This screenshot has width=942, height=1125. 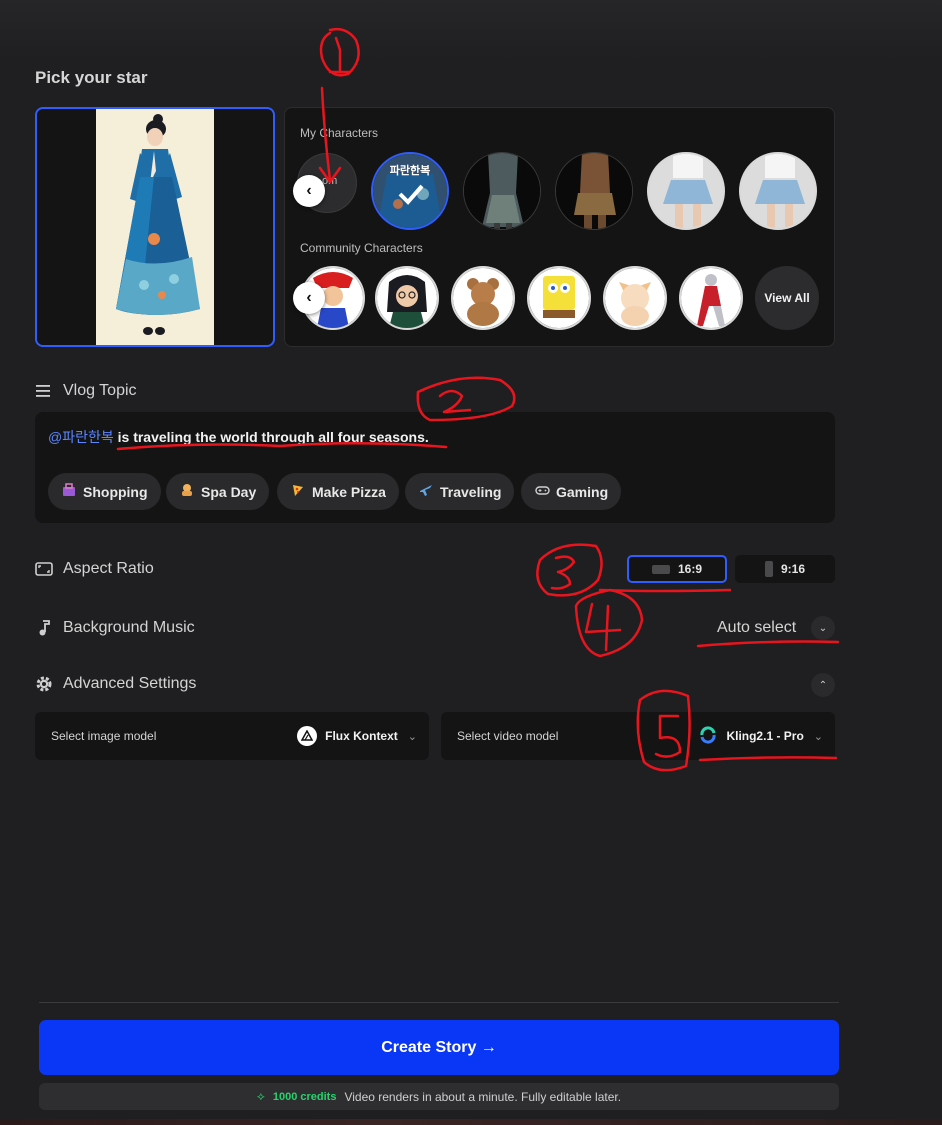 What do you see at coordinates (330, 181) in the screenshot?
I see `partial-avatar-label: om` at bounding box center [330, 181].